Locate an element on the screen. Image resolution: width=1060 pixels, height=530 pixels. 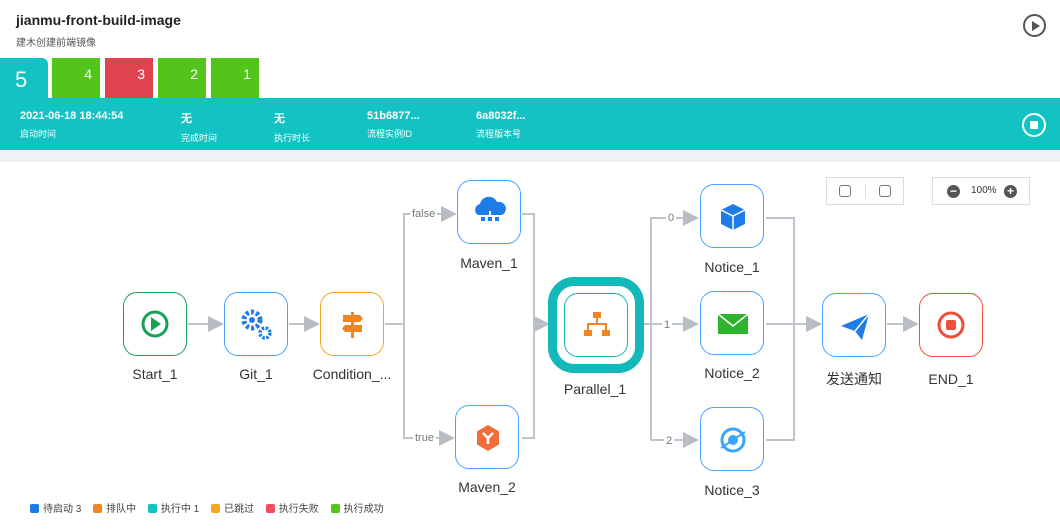
legend-failed: 执行失败 is located at coordinates (292, 507).